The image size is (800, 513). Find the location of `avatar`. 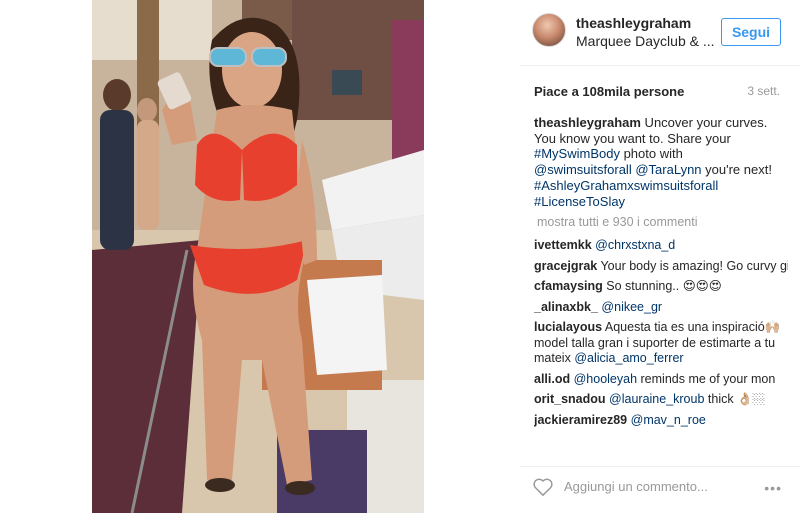

avatar is located at coordinates (549, 30).